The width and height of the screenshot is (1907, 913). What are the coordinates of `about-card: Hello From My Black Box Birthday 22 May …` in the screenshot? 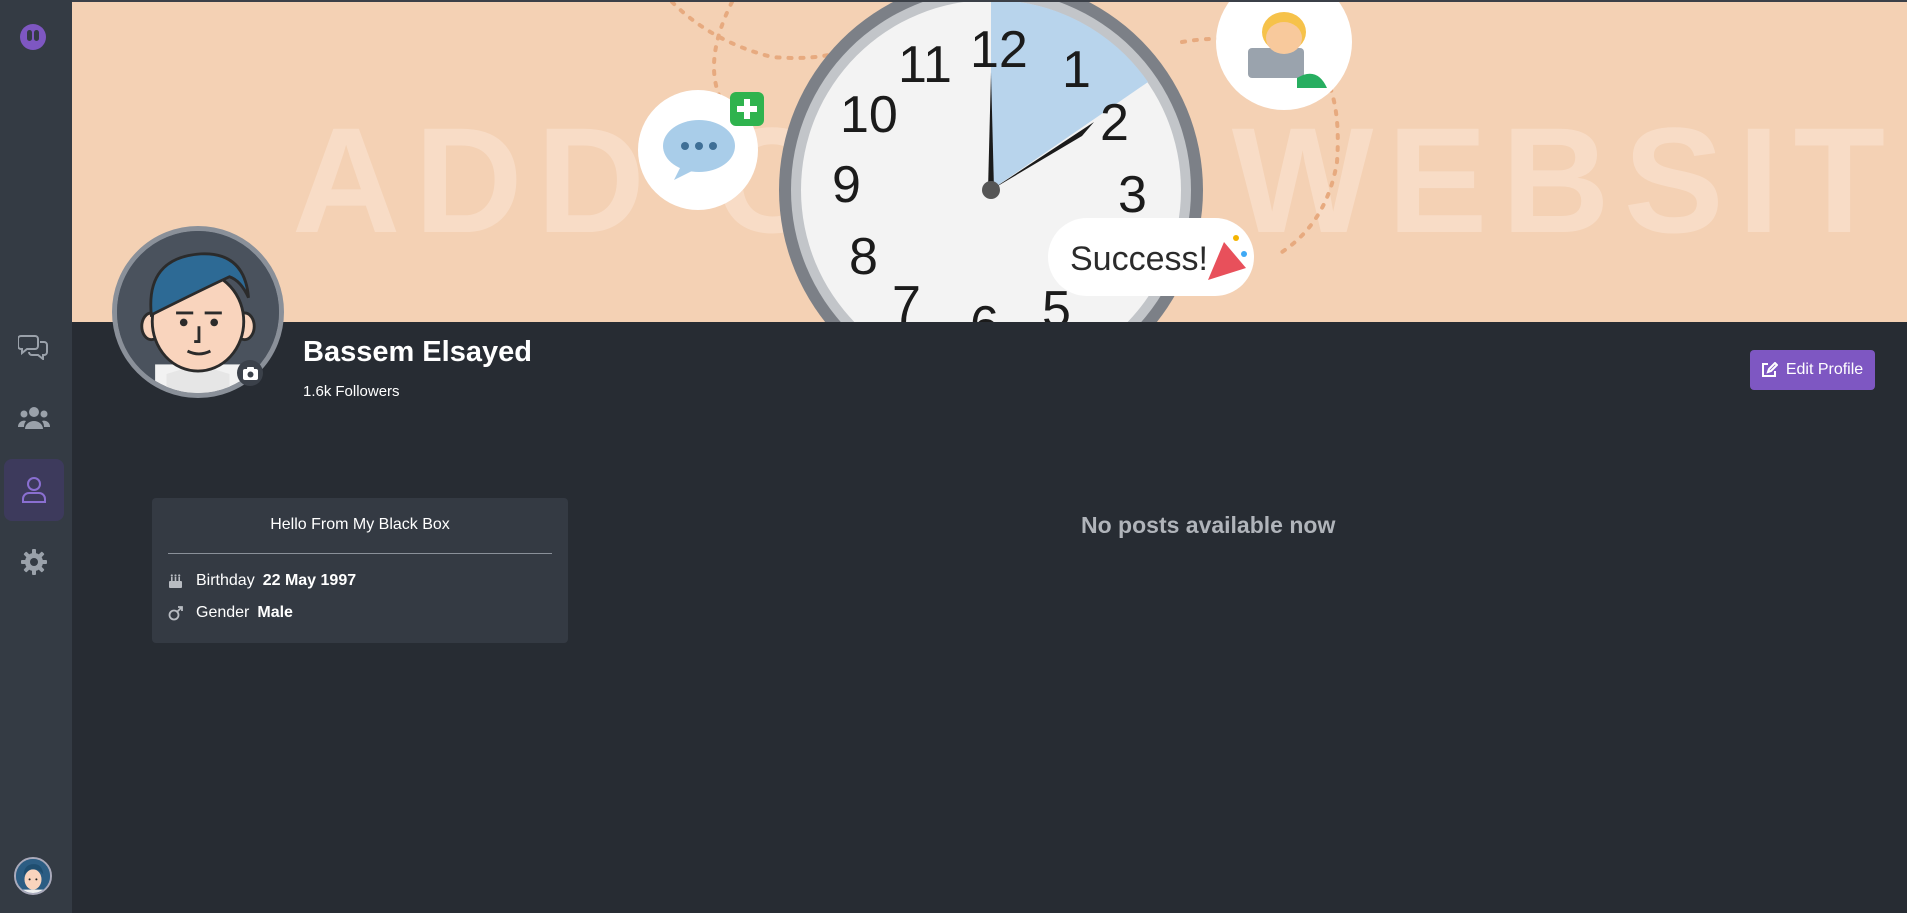 It's located at (360, 570).